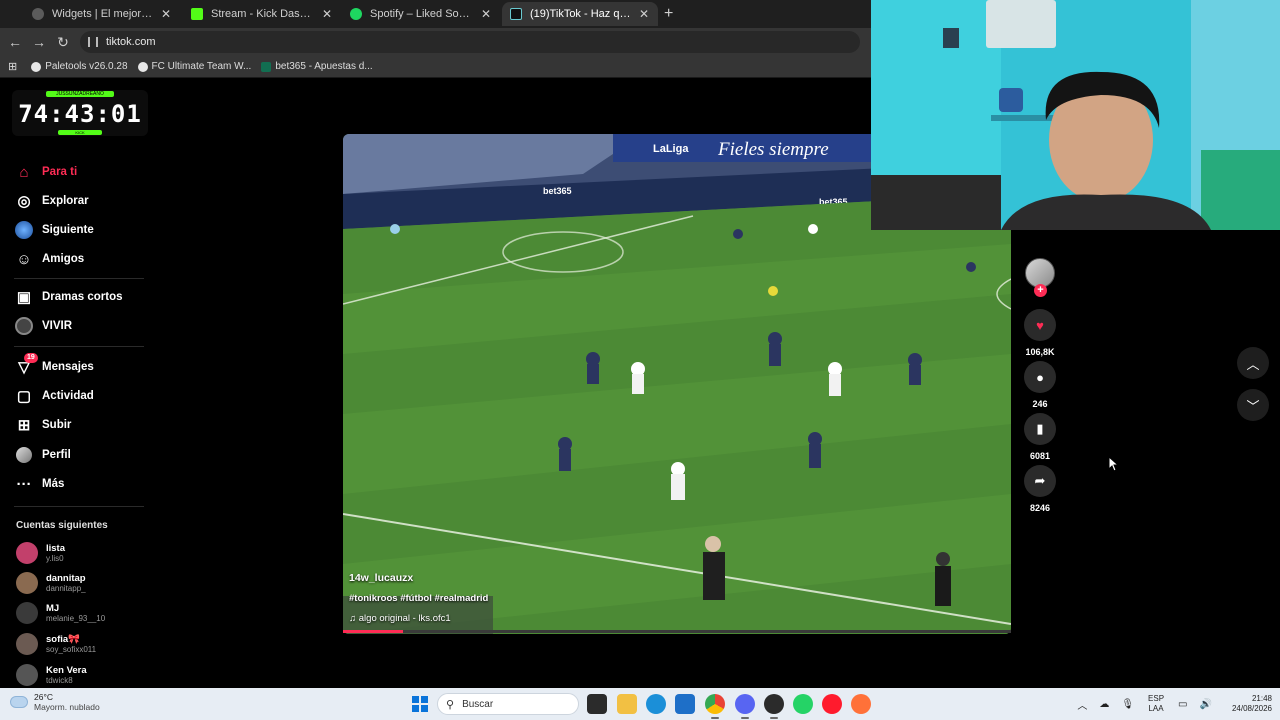 Image resolution: width=1280 pixels, height=720 pixels. I want to click on nav-label: VIVIR, so click(57, 326).